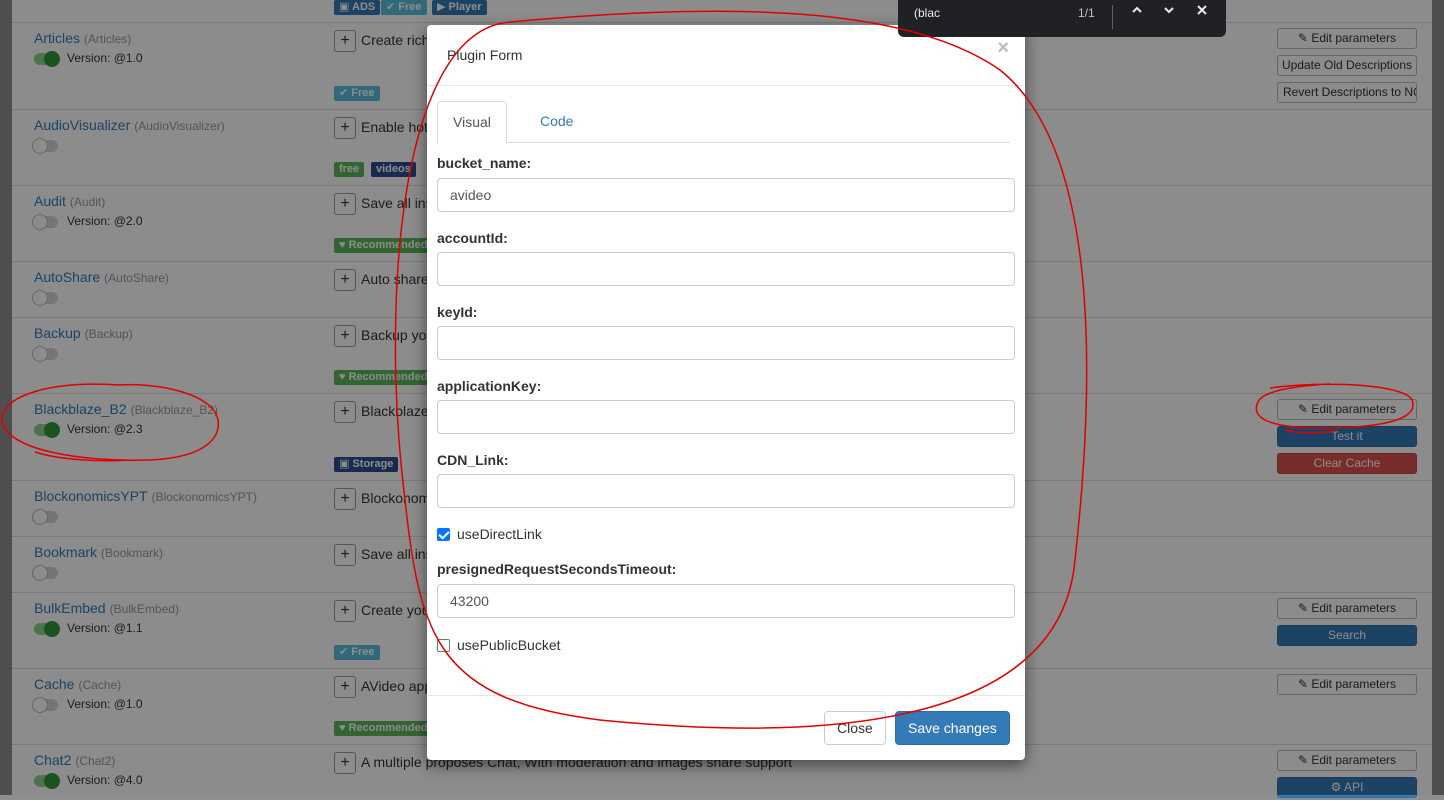  Describe the element at coordinates (1169, 10) in the screenshot. I see `chevron-down-icon` at that location.